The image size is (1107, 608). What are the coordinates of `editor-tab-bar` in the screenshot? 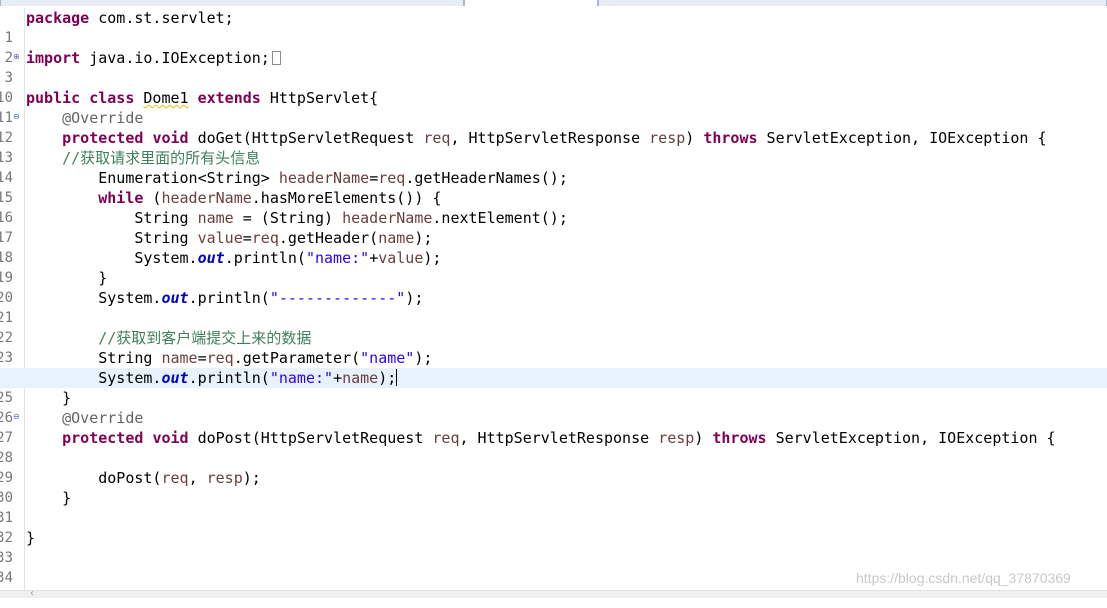 It's located at (553, 3).